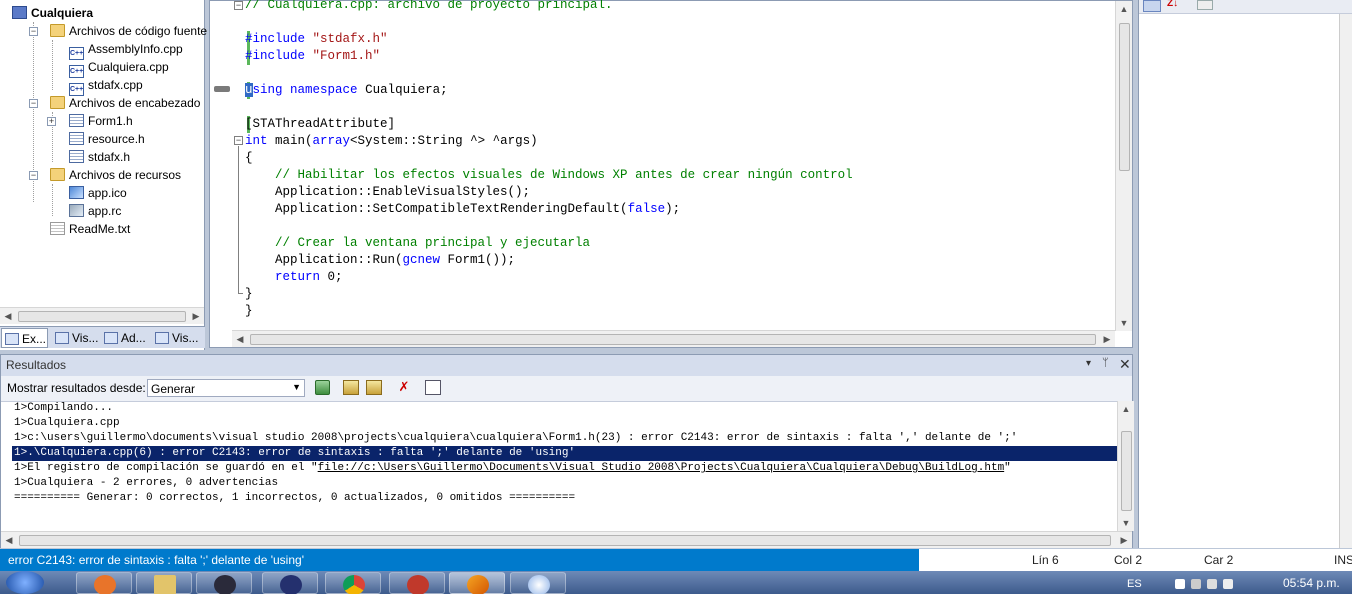  Describe the element at coordinates (95, 211) in the screenshot. I see `file-app-rc: app.rc` at that location.